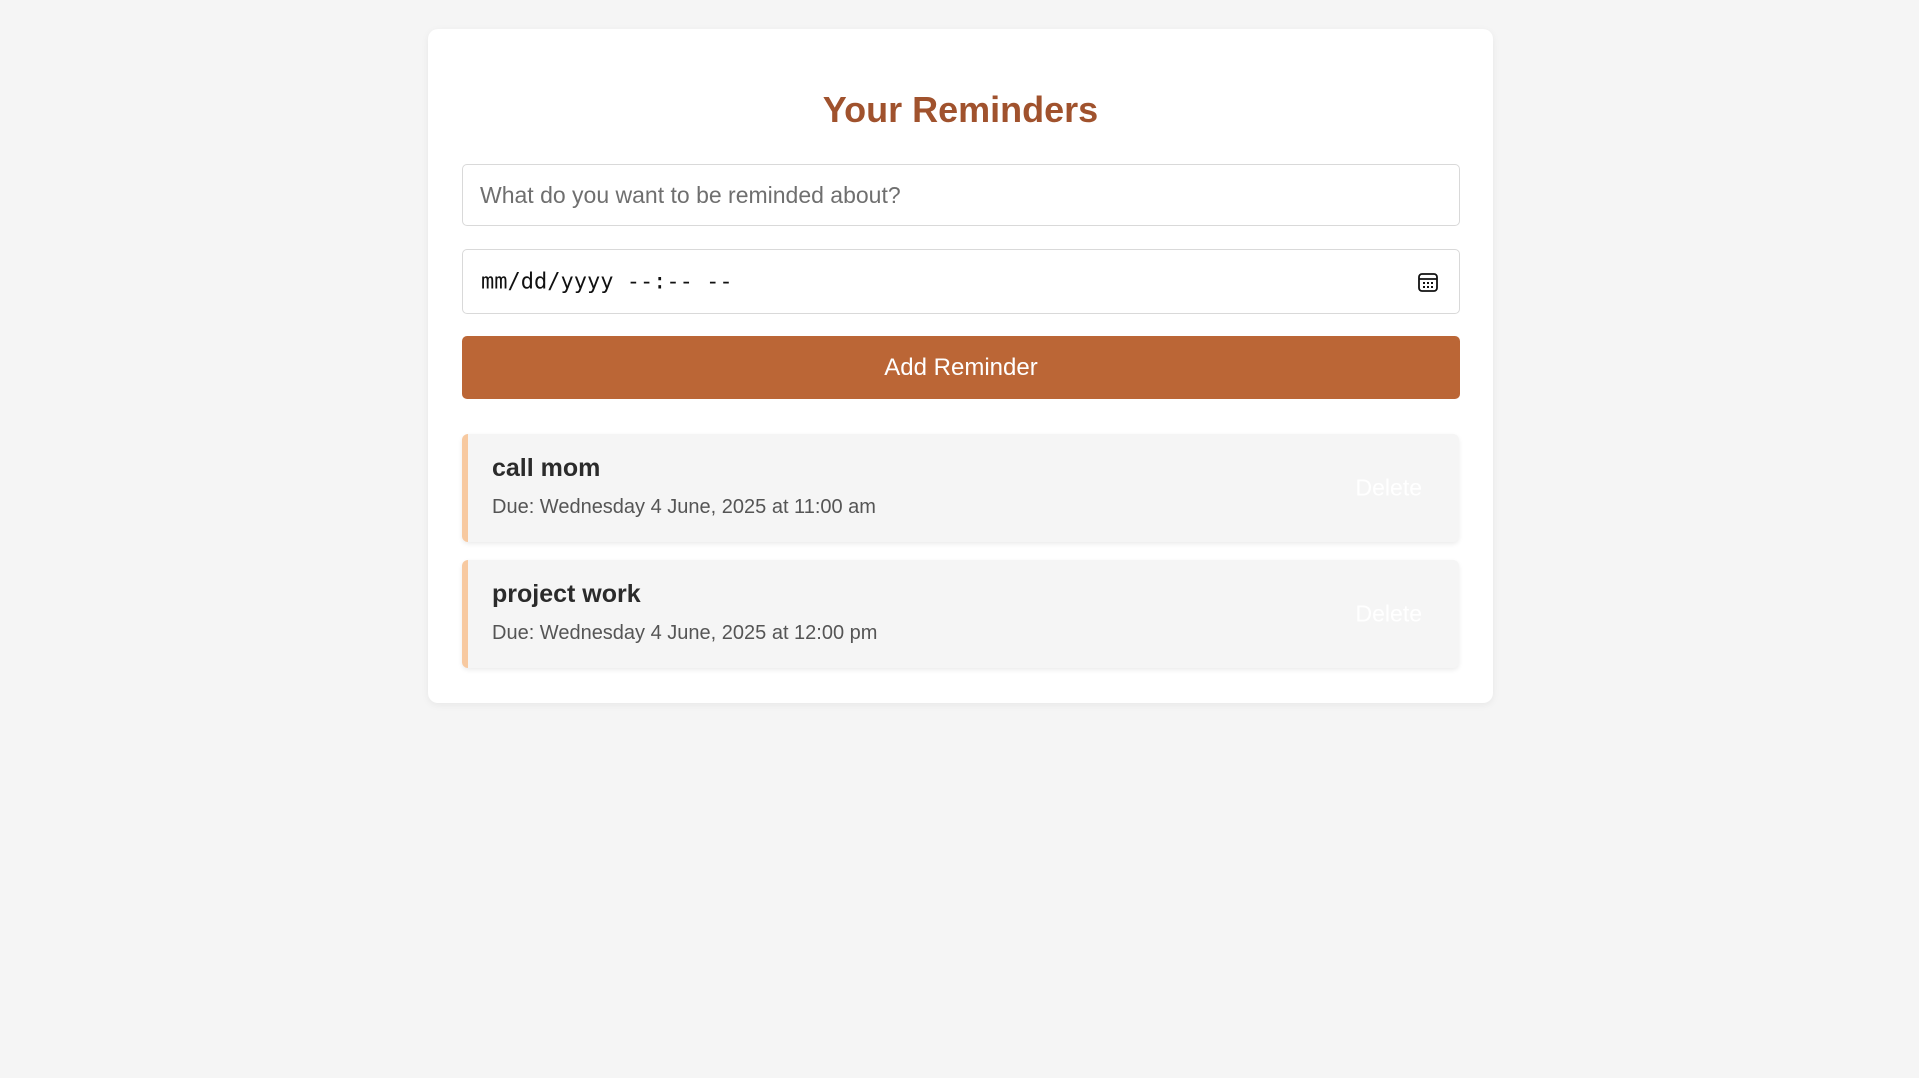  Describe the element at coordinates (1428, 282) in the screenshot. I see `calendar-icon` at that location.